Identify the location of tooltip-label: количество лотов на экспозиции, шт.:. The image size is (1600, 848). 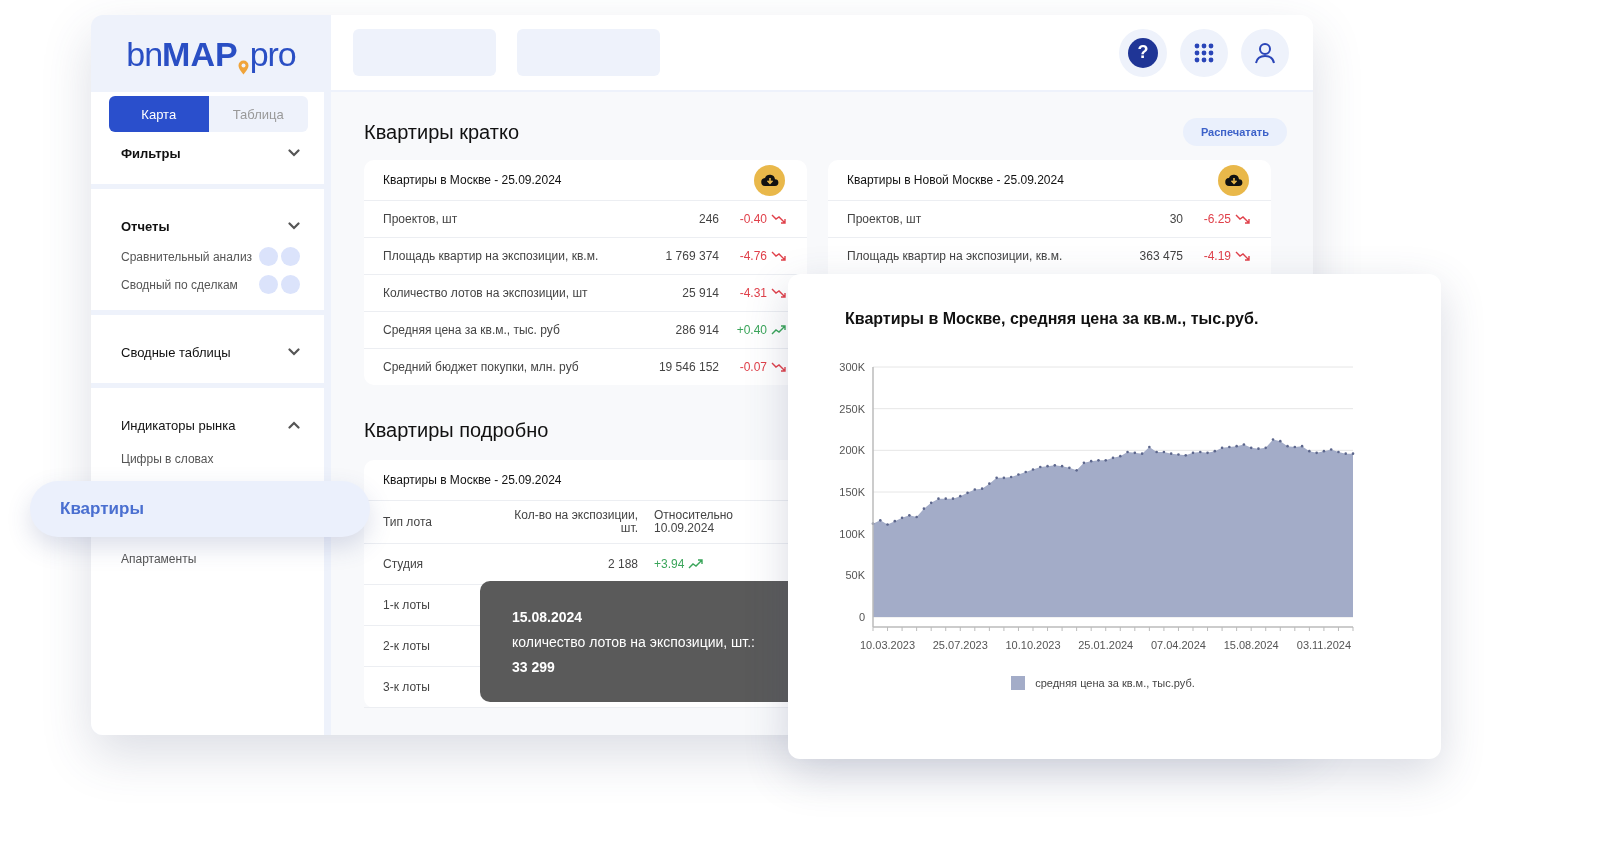
(634, 642).